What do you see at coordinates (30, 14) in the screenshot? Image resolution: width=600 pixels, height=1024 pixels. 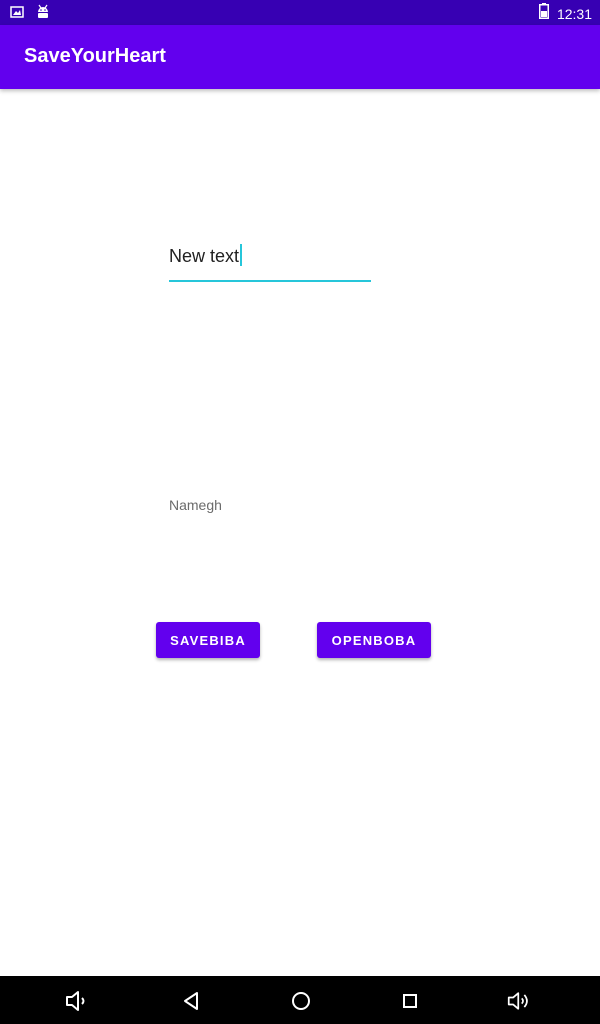 I see `status-notifications` at bounding box center [30, 14].